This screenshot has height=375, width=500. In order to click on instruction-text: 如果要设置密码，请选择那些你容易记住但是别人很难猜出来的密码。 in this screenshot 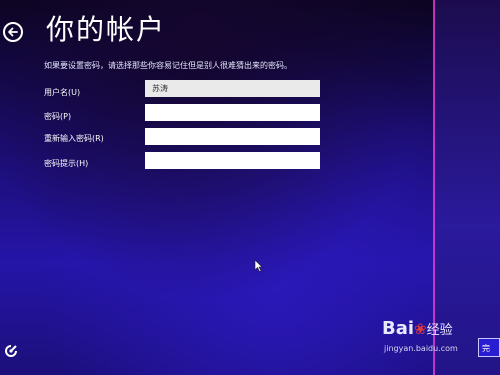, I will do `click(168, 65)`.